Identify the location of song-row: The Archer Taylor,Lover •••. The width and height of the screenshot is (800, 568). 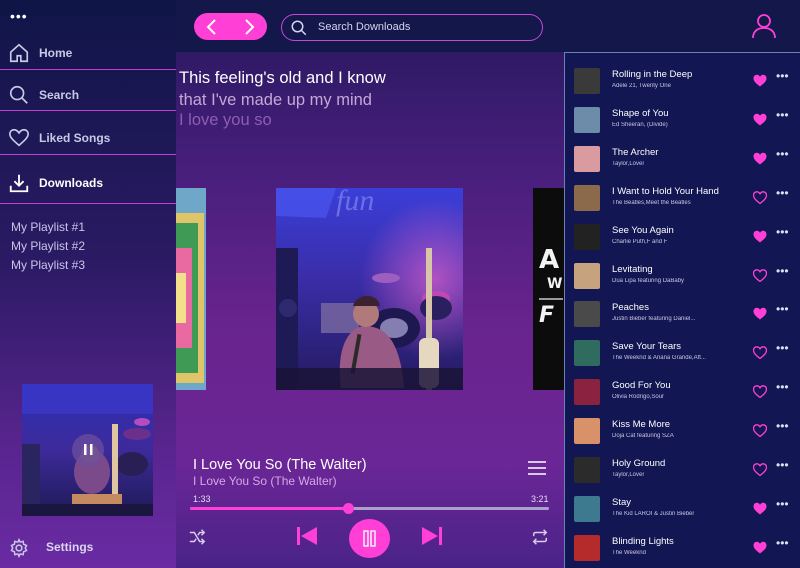
(682, 160).